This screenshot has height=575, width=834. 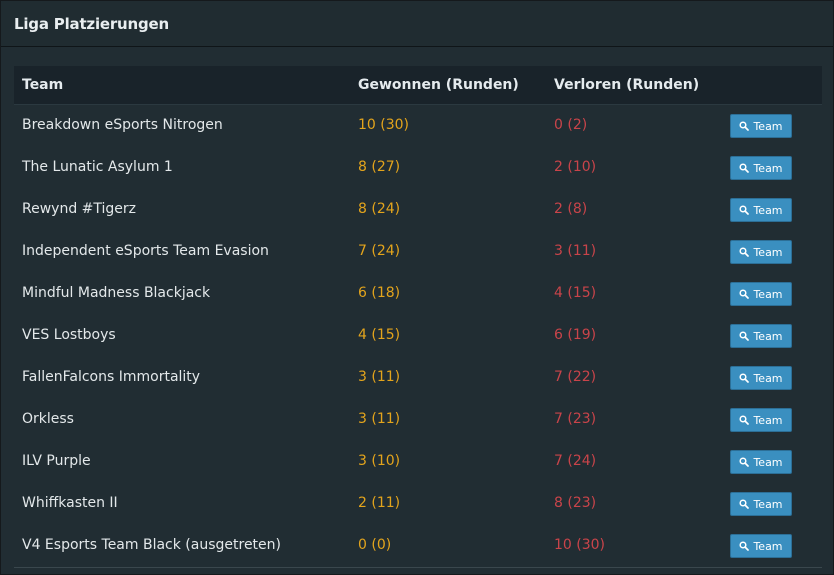 What do you see at coordinates (145, 251) in the screenshot?
I see `team-name: Independent eSports Team Evasion` at bounding box center [145, 251].